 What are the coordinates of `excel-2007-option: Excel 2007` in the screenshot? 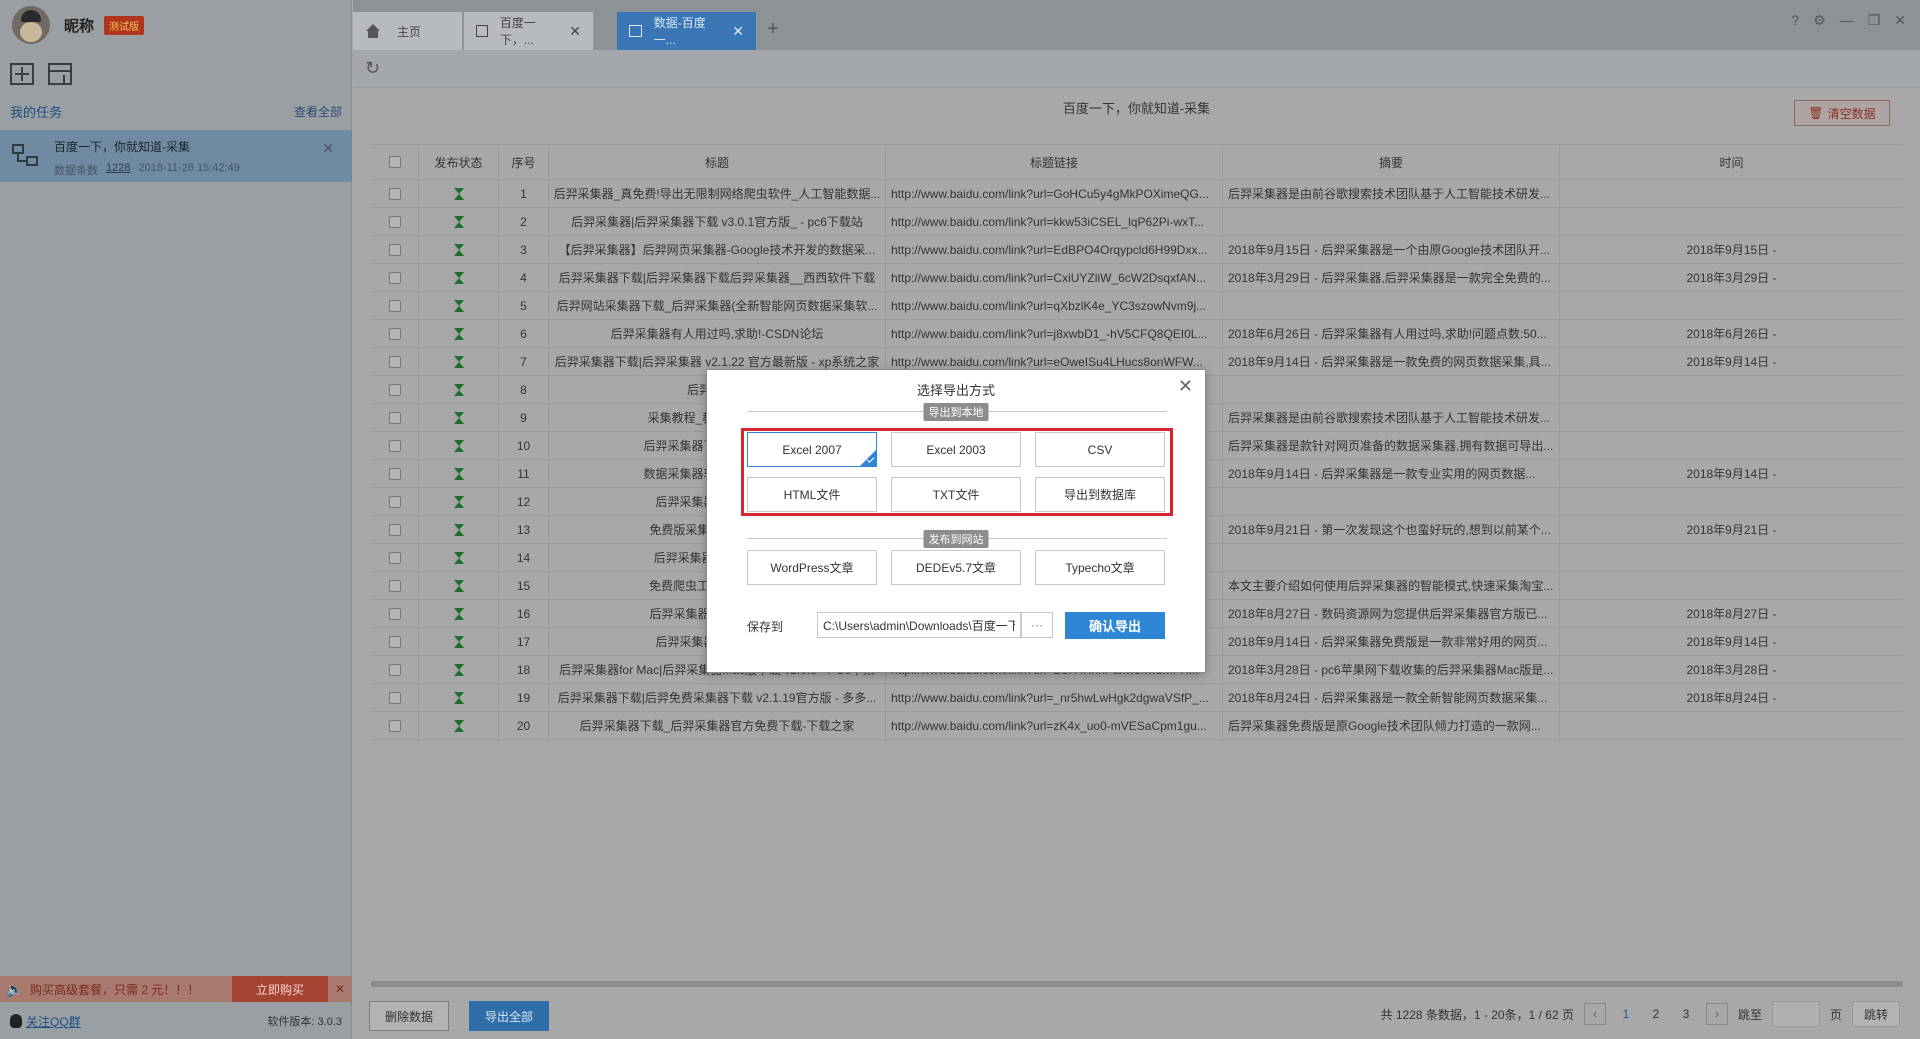 It's located at (812, 449).